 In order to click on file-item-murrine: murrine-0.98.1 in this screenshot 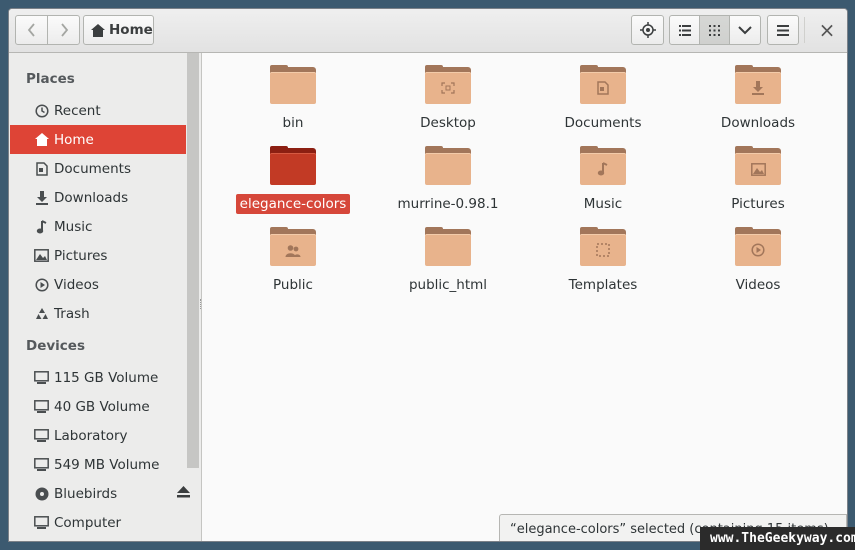, I will do `click(448, 174)`.